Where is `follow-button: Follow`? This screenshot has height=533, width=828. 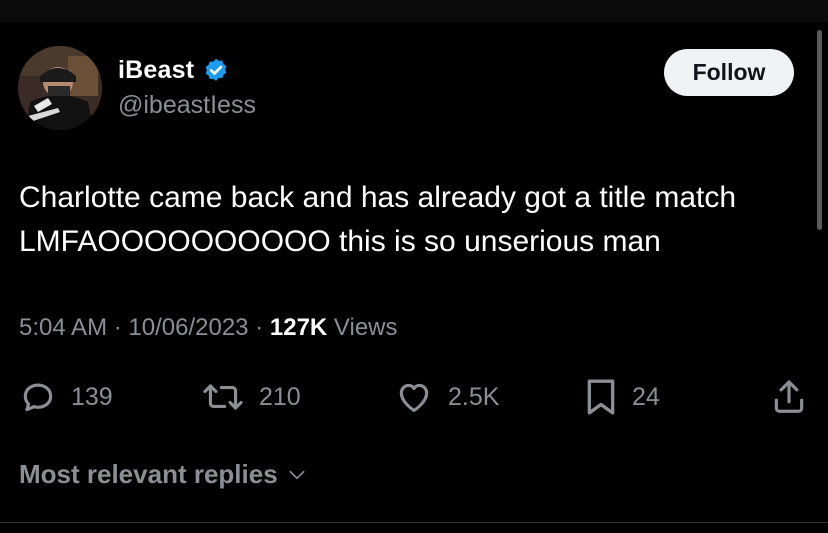 follow-button: Follow is located at coordinates (729, 72).